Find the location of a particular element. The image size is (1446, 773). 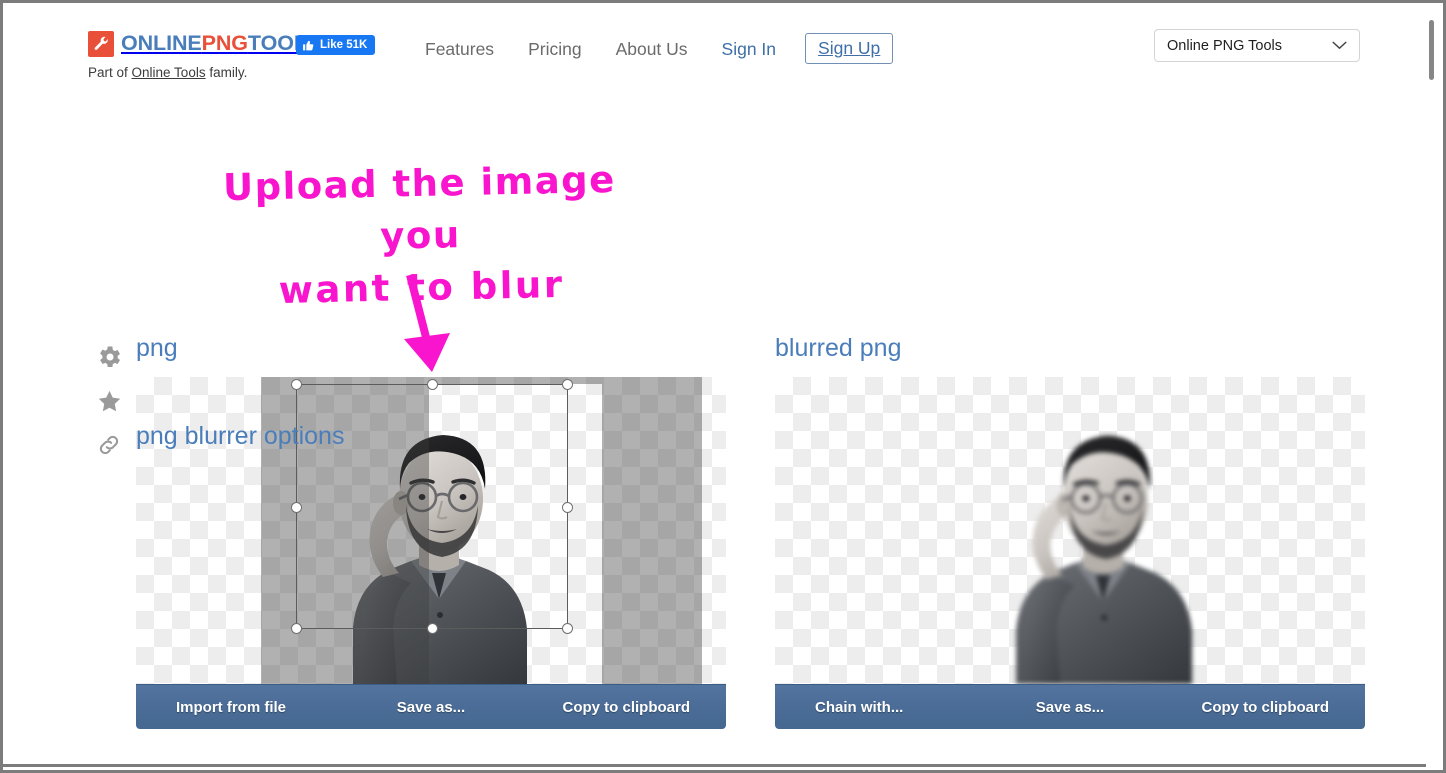

tool-sidebar is located at coordinates (109, 401).